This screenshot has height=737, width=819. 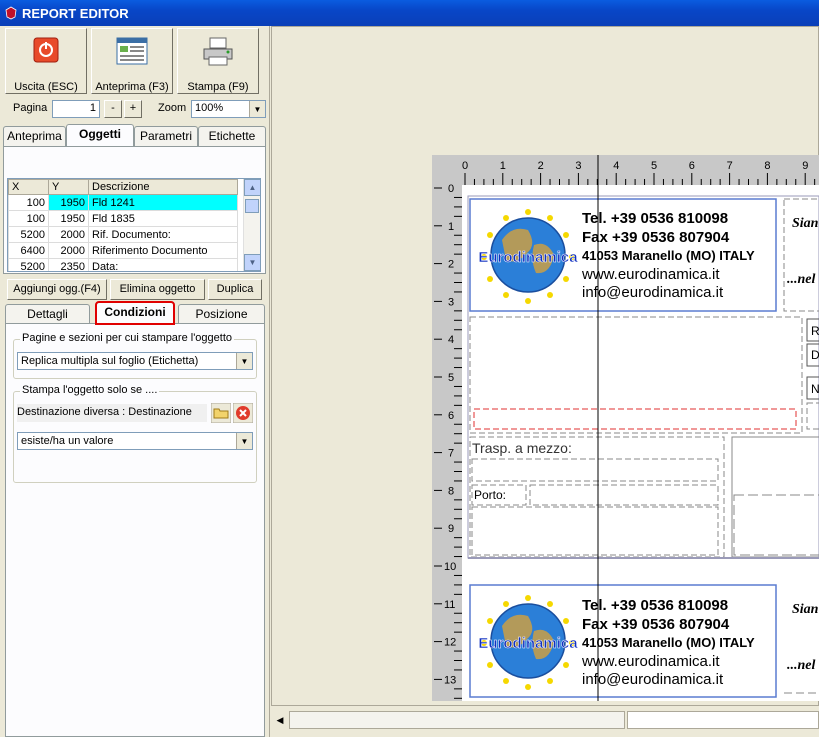 I want to click on ruler-v-label: 7, so click(x=451, y=454).